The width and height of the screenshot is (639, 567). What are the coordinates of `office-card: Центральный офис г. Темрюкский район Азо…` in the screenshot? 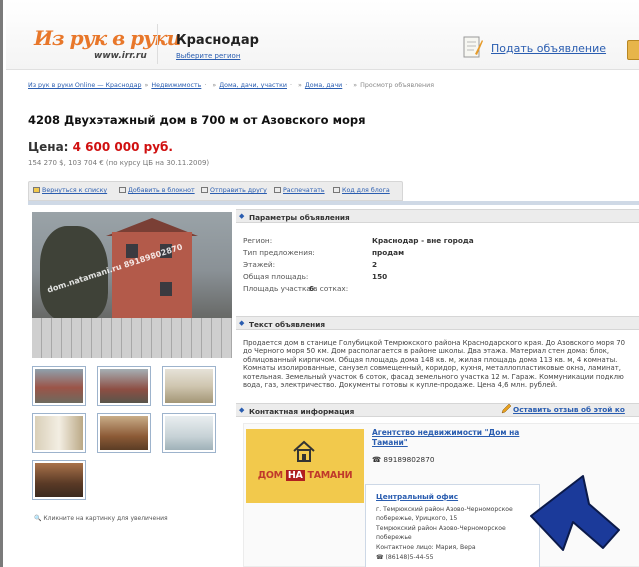 It's located at (452, 525).